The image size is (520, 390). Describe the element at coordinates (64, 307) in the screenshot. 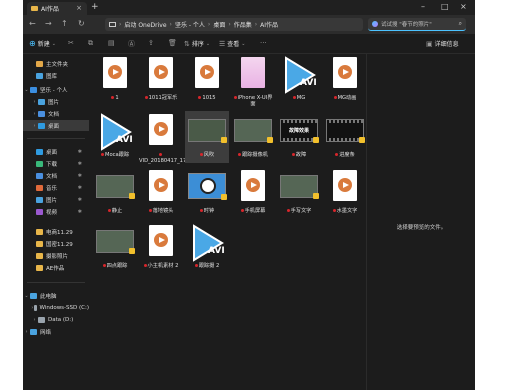

I see `sidebar-item-label: Windows-SSD (C:)` at that location.